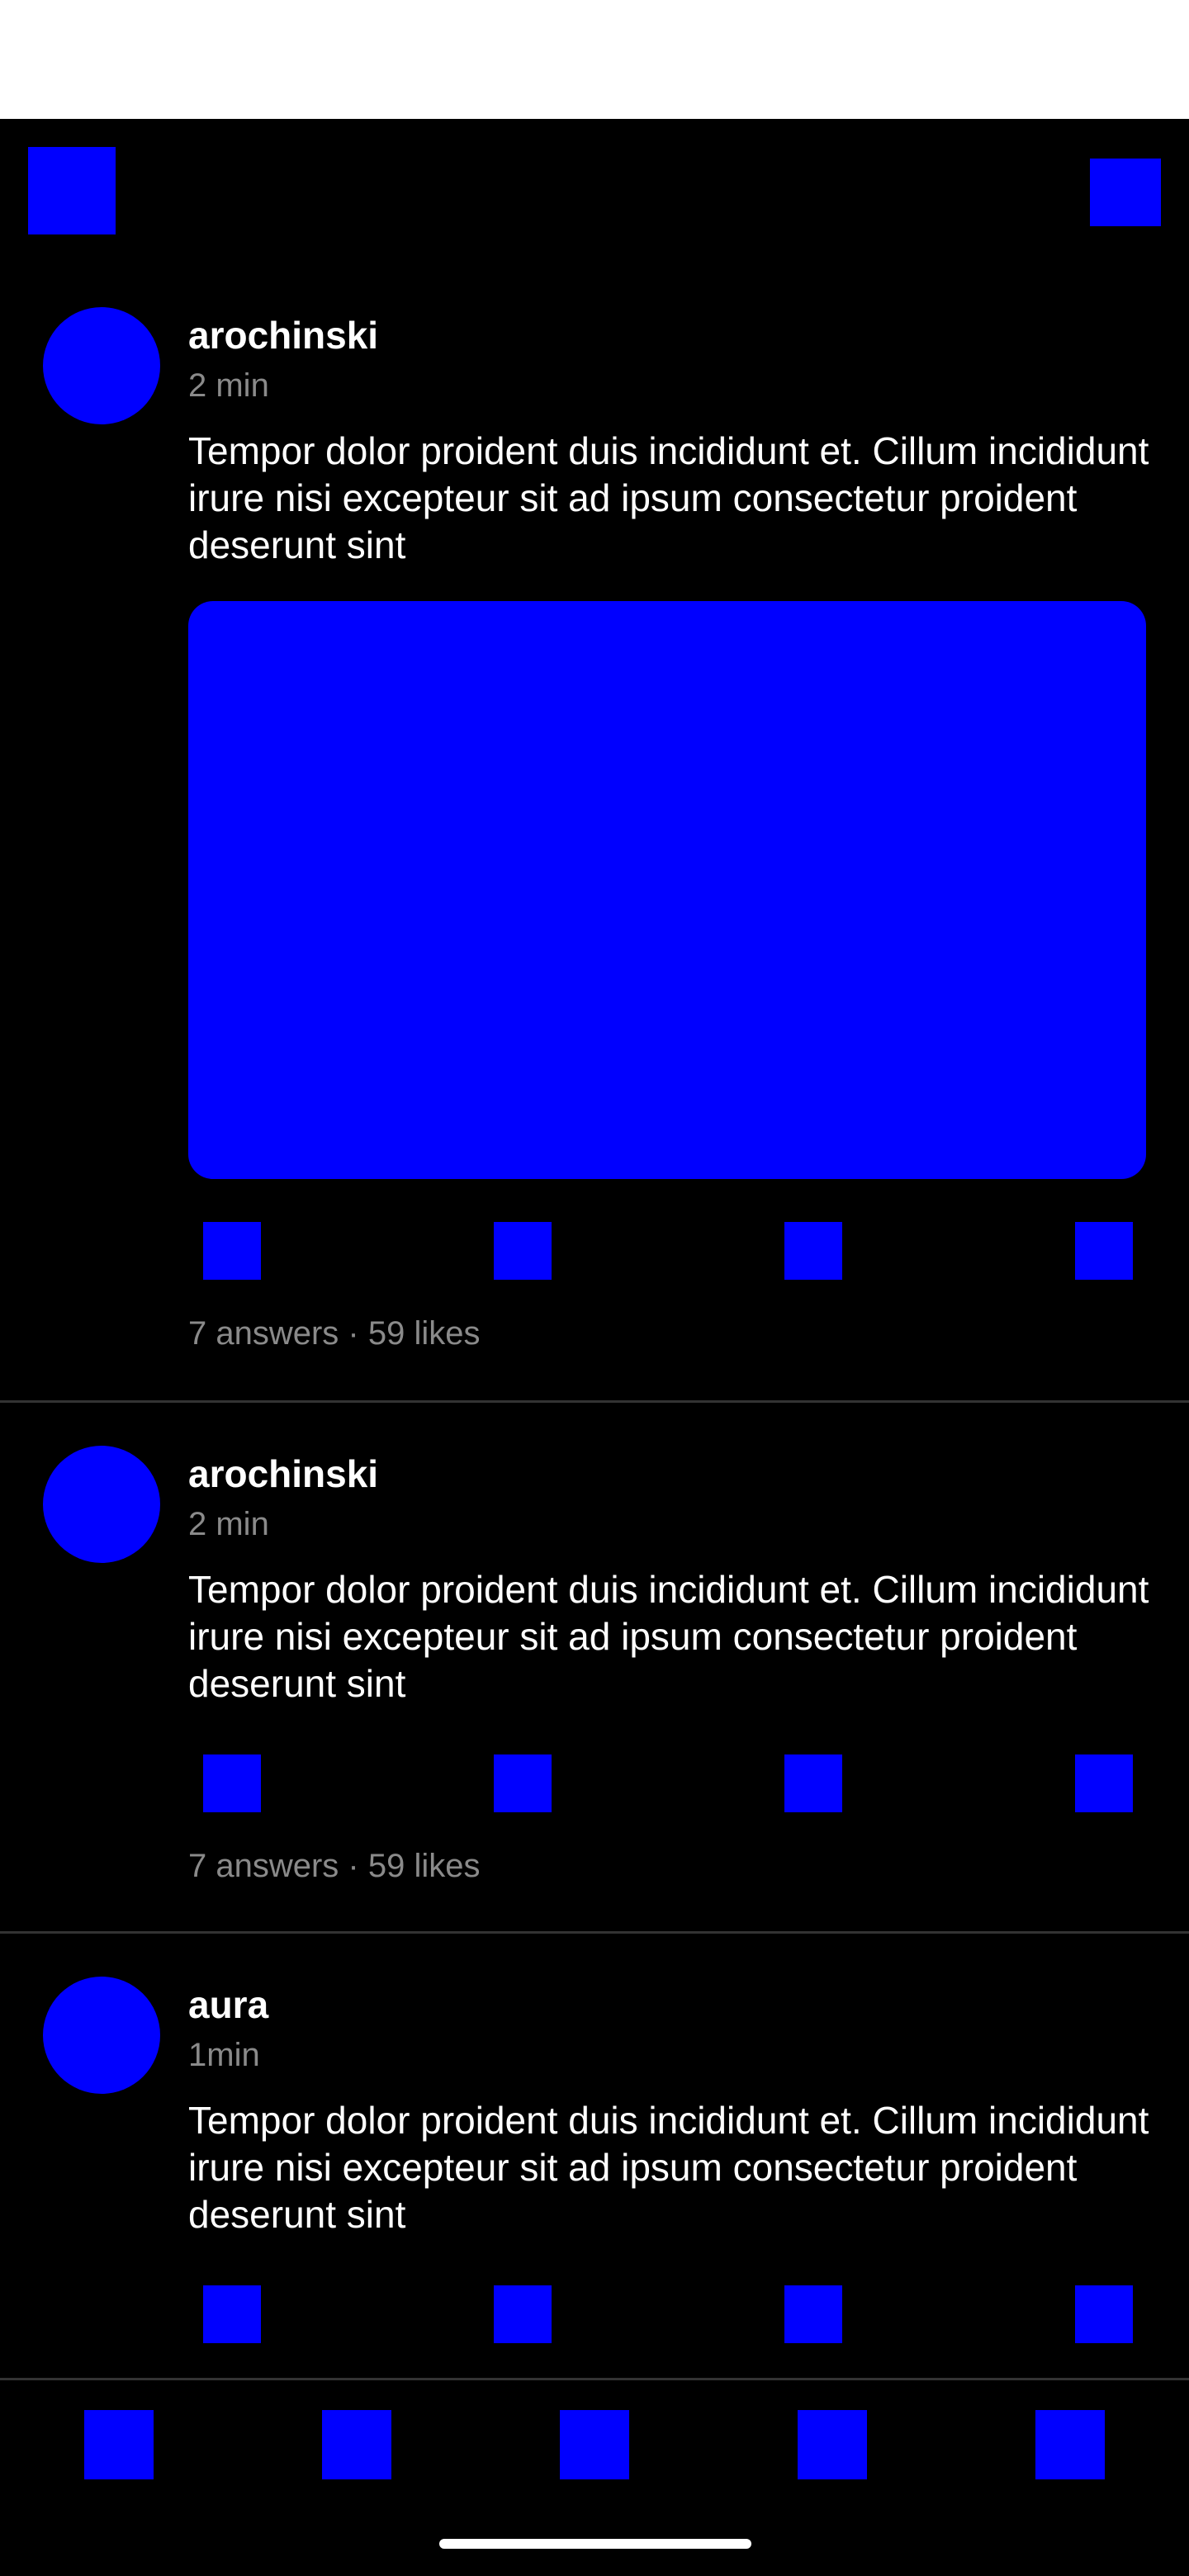 The height and width of the screenshot is (2576, 1189). I want to click on activity-icon, so click(832, 2444).